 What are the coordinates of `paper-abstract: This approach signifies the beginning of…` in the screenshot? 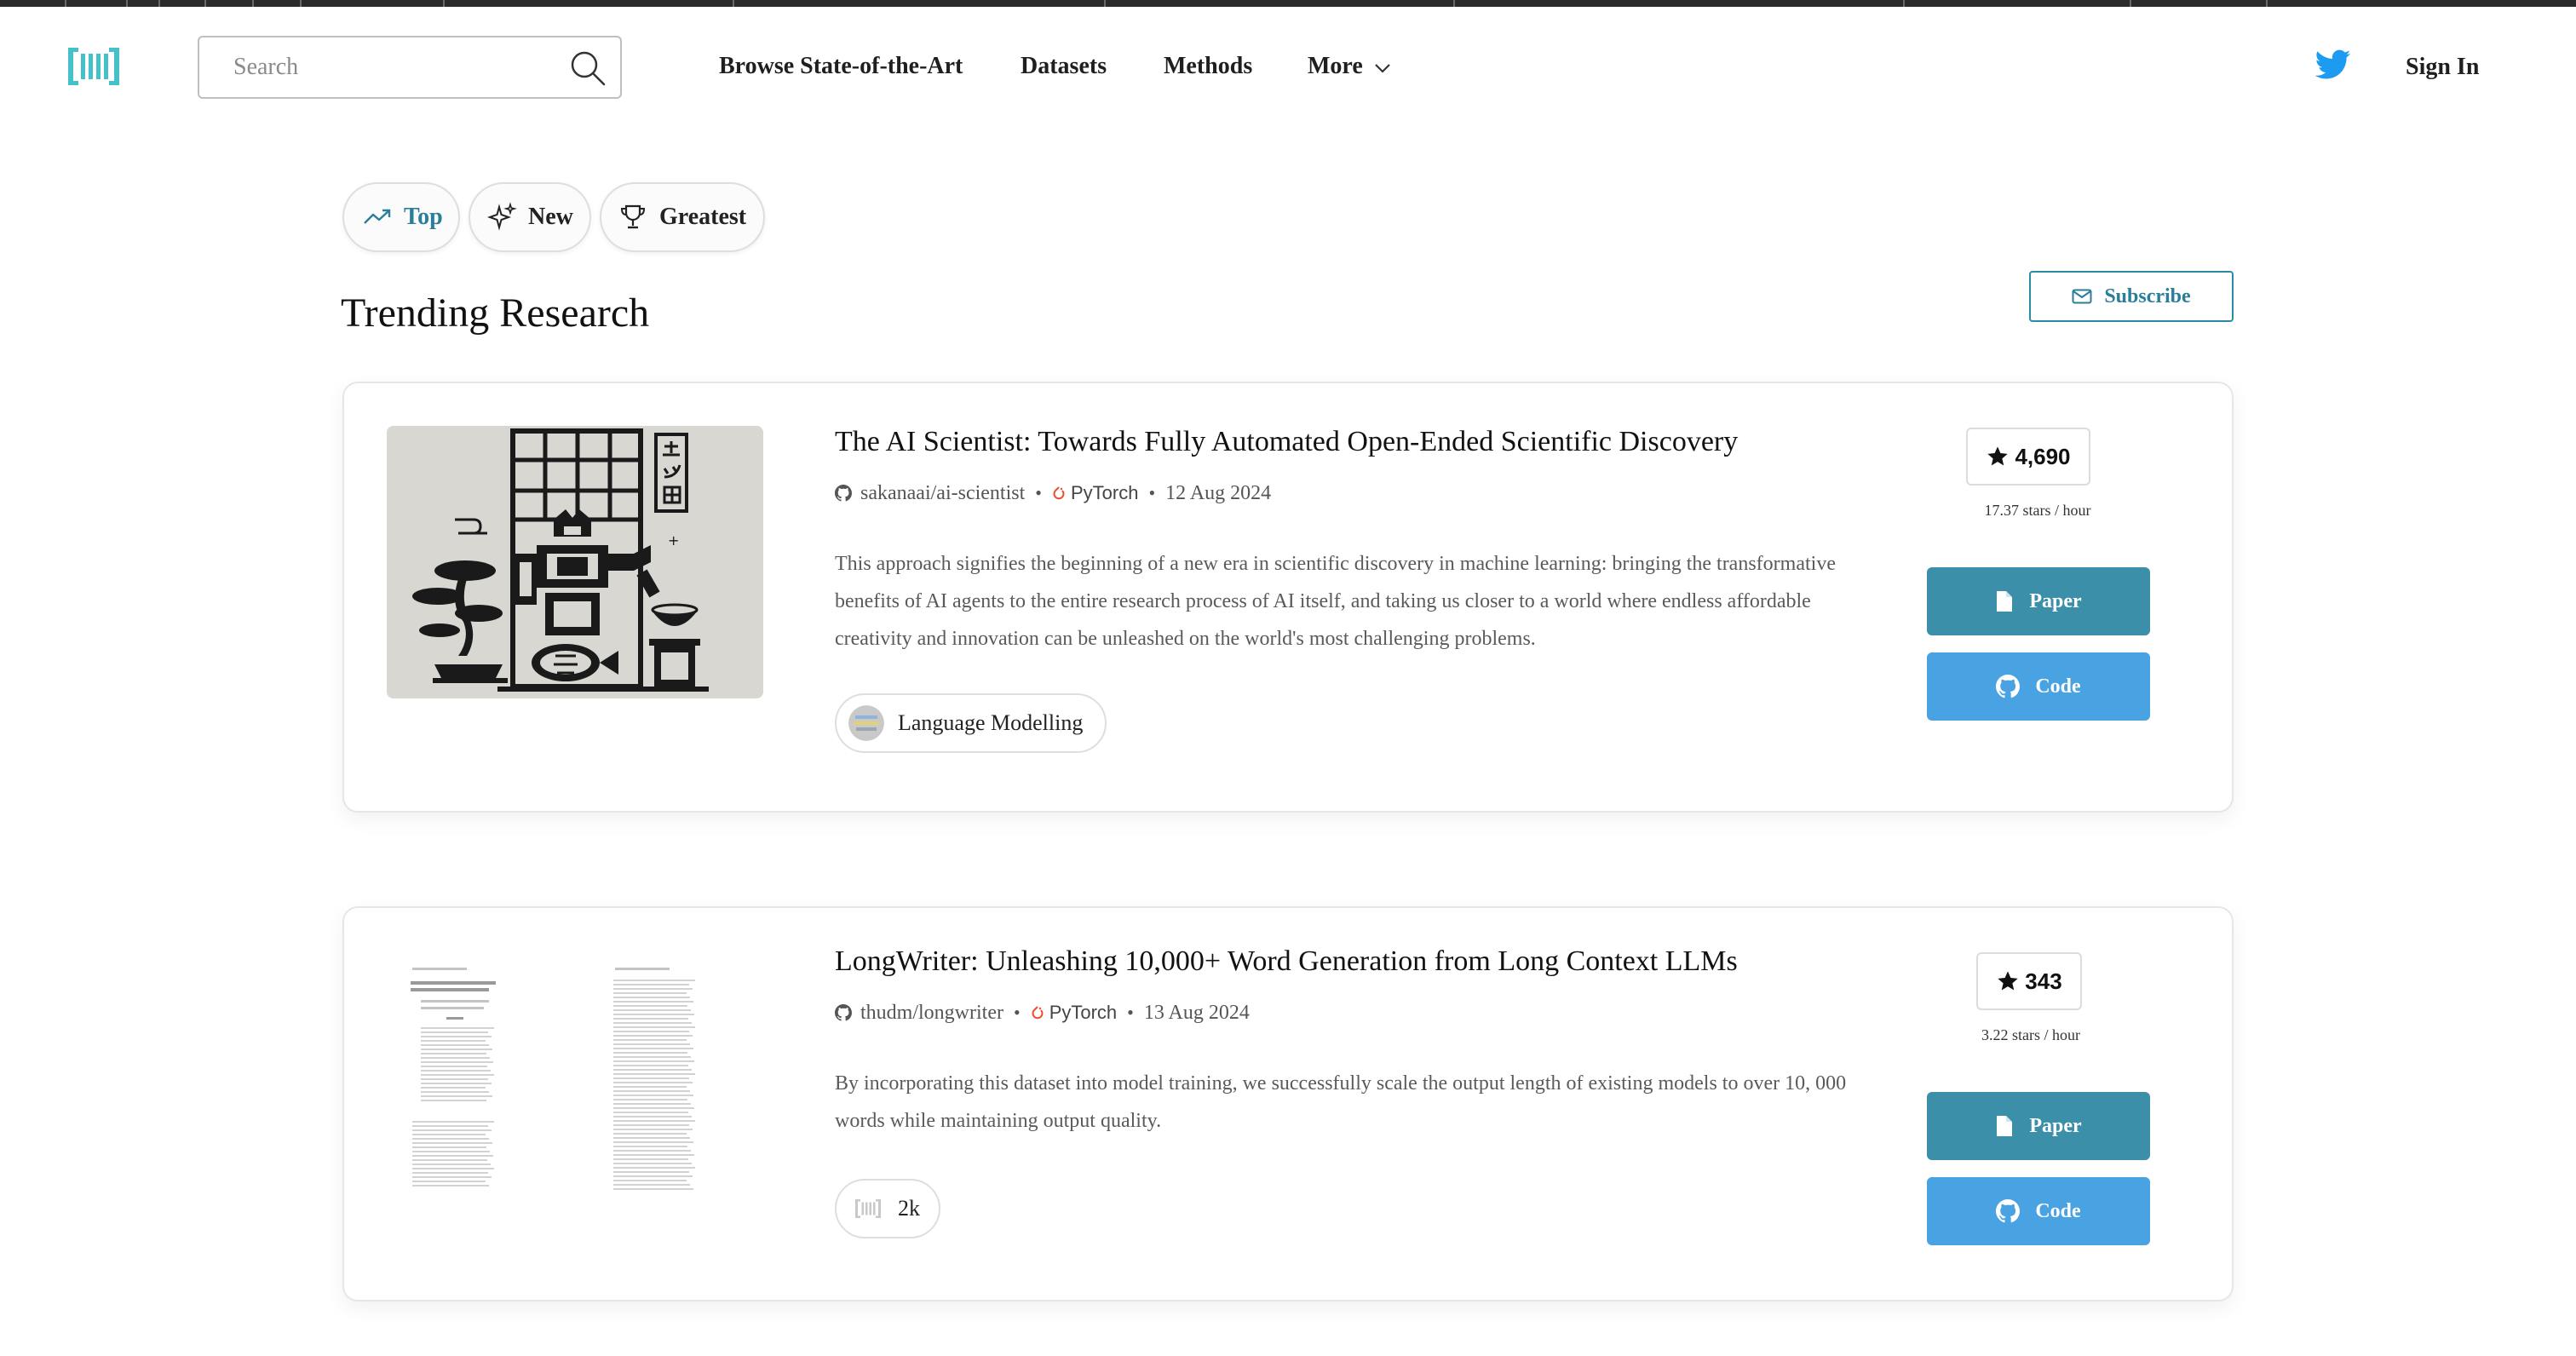 It's located at (1335, 601).